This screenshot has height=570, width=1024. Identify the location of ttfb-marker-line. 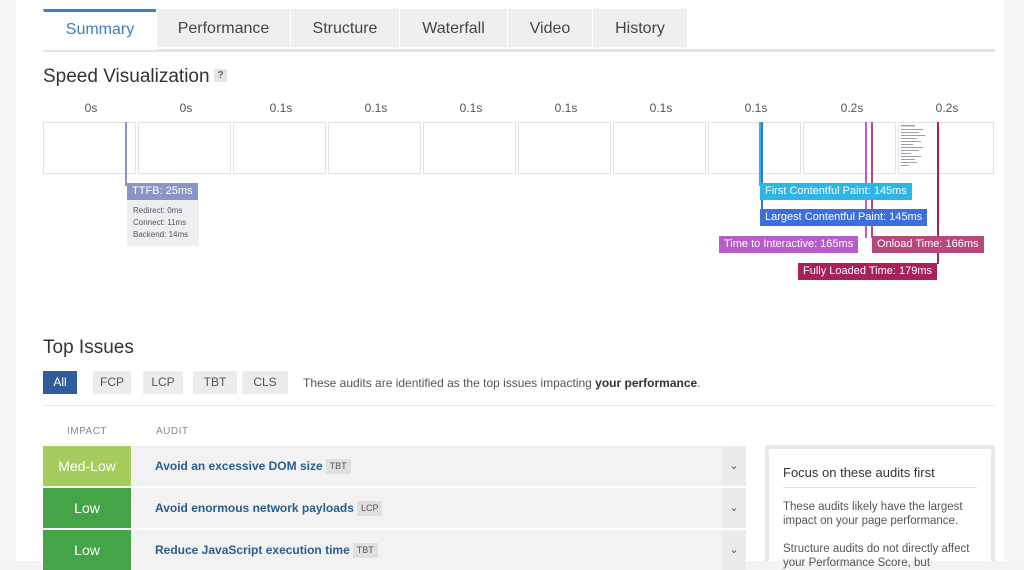
(126, 154).